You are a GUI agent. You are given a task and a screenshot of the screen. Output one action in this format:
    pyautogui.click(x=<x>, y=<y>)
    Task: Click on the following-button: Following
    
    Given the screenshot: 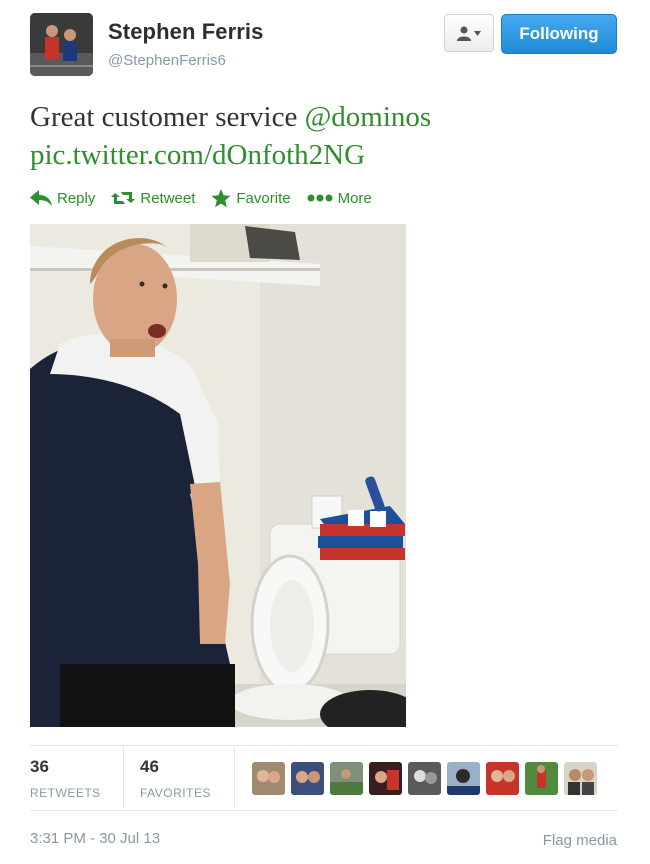 What is the action you would take?
    pyautogui.click(x=559, y=34)
    